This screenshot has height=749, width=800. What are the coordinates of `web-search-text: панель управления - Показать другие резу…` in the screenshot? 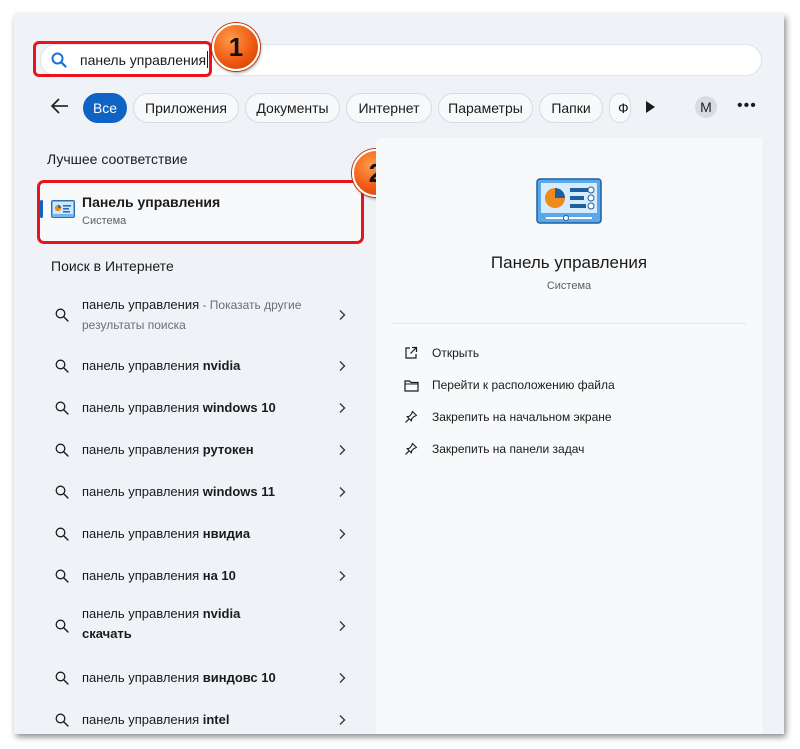 It's located at (192, 315).